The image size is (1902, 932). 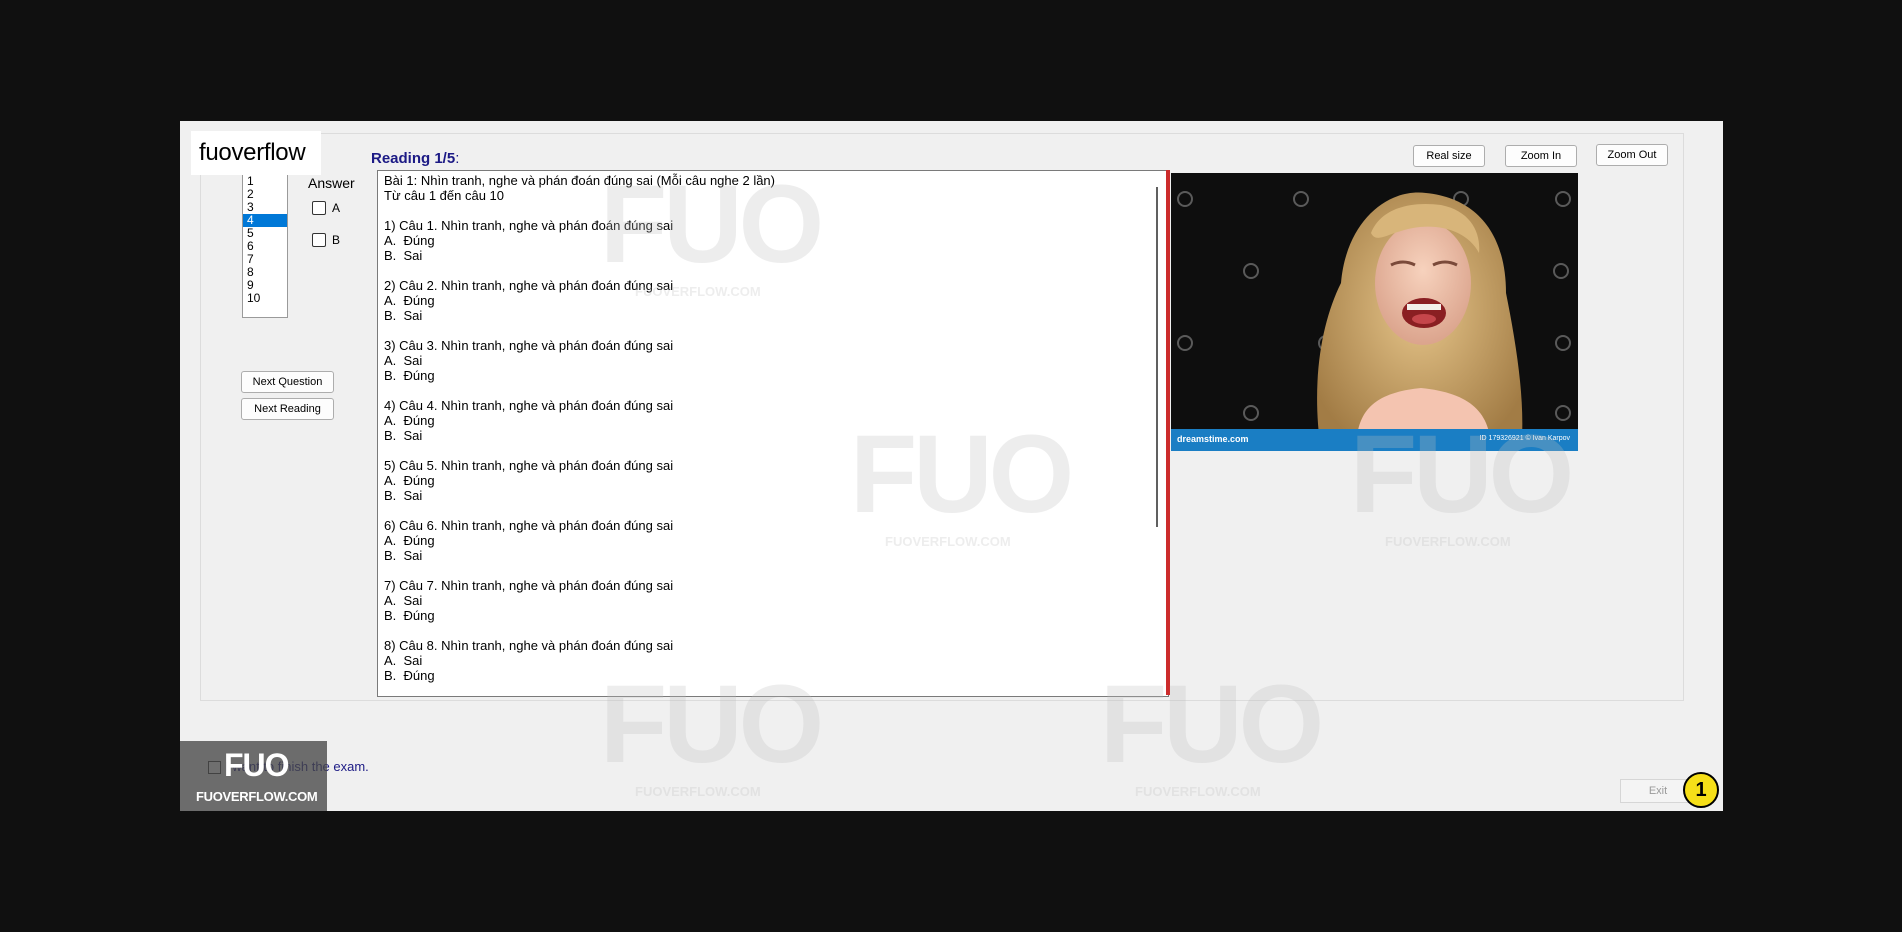 I want to click on answer-a-checkbox, so click(x=319, y=208).